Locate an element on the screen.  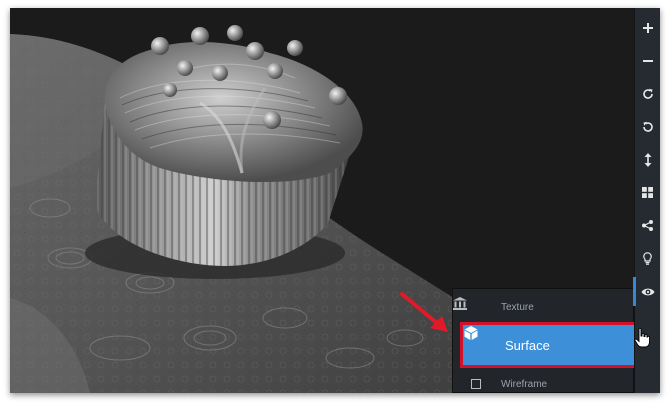
lightbulb-icon is located at coordinates (647, 258).